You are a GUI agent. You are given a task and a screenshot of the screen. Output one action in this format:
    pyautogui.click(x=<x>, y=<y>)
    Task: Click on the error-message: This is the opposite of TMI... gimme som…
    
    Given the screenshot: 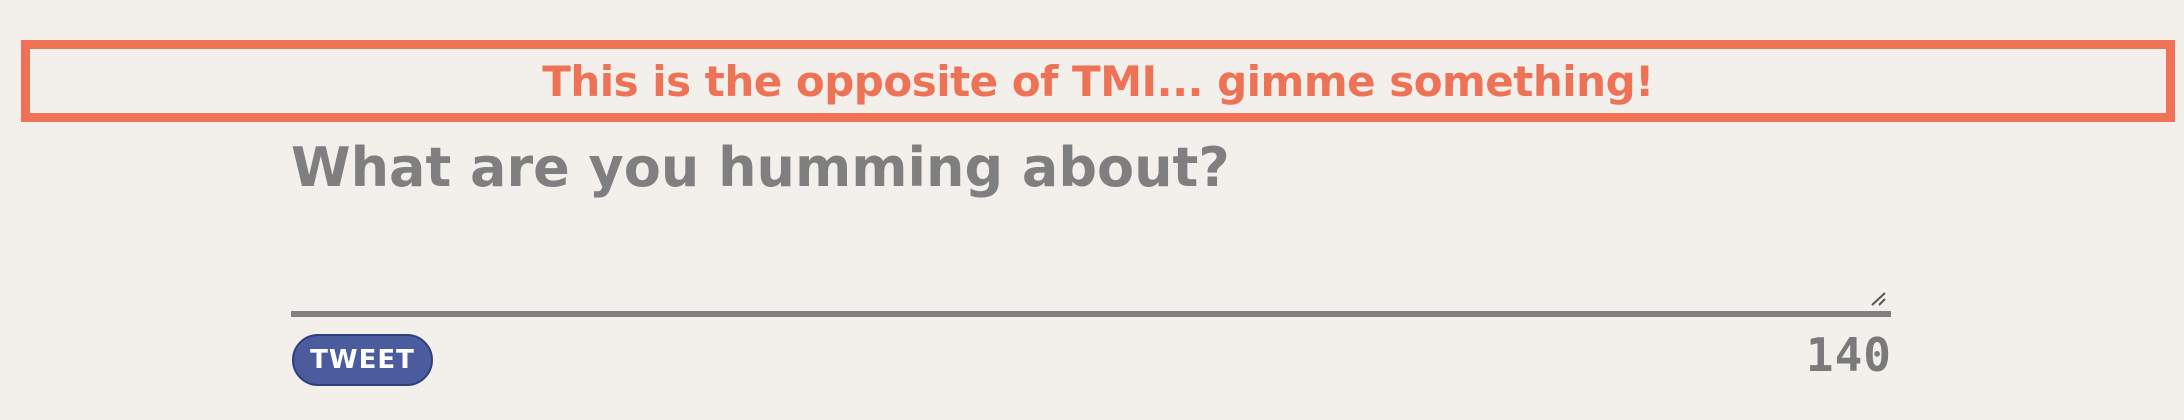 What is the action you would take?
    pyautogui.click(x=1098, y=81)
    